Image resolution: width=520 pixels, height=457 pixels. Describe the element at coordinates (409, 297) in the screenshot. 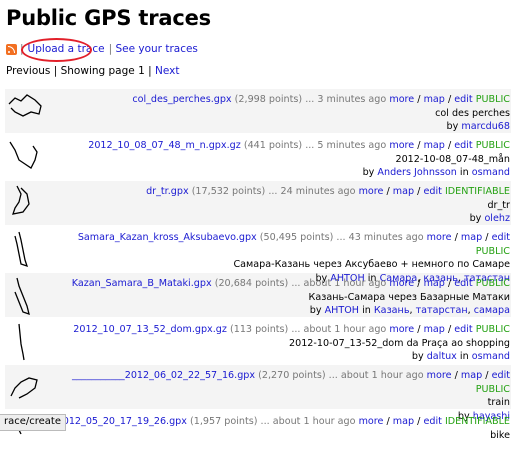

I see `trace-description: Казань-Самара через Базарные Матаки` at that location.